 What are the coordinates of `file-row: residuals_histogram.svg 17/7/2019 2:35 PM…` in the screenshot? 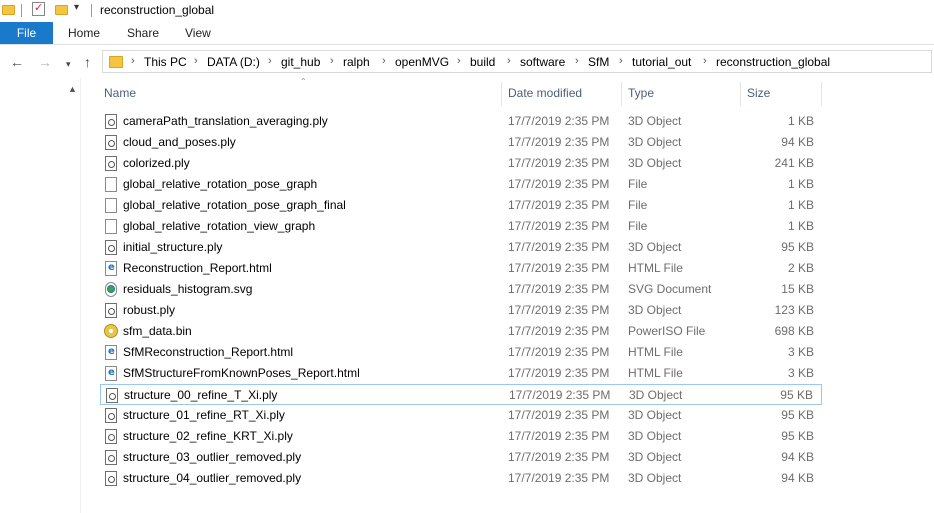 It's located at (461, 289).